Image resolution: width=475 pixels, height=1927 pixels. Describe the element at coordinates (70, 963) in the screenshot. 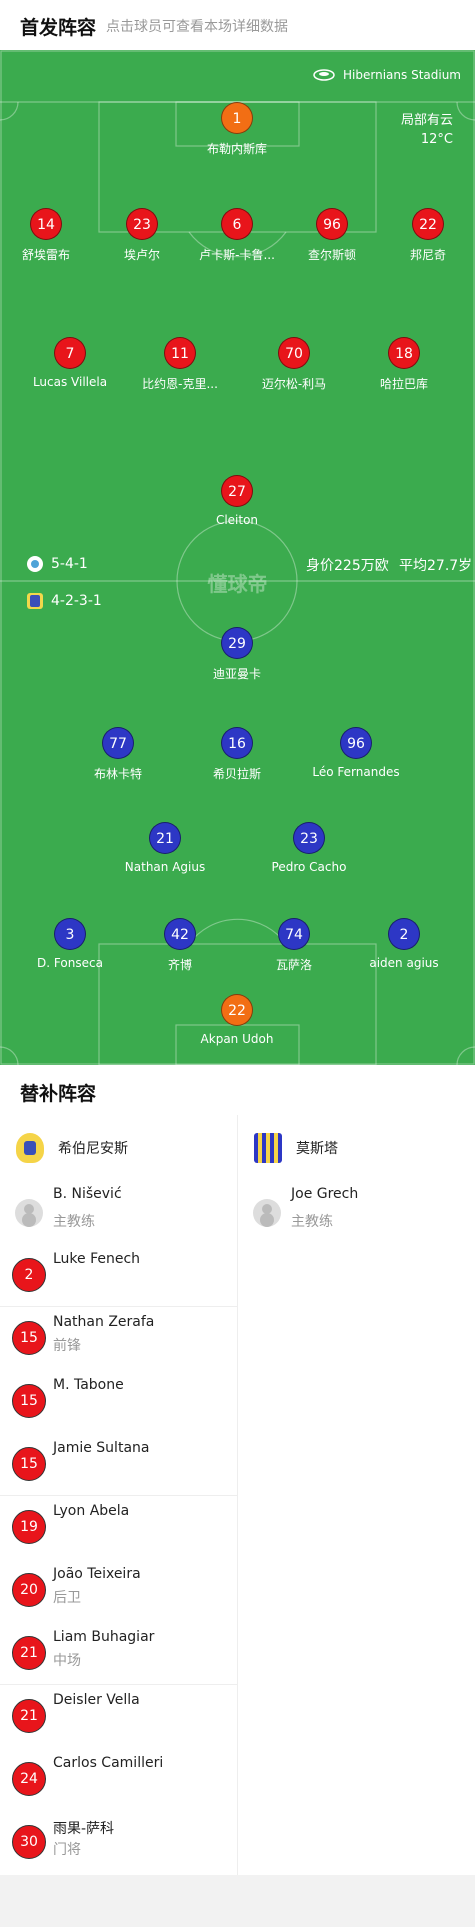

I see `player-name: D. Fonseca` at that location.